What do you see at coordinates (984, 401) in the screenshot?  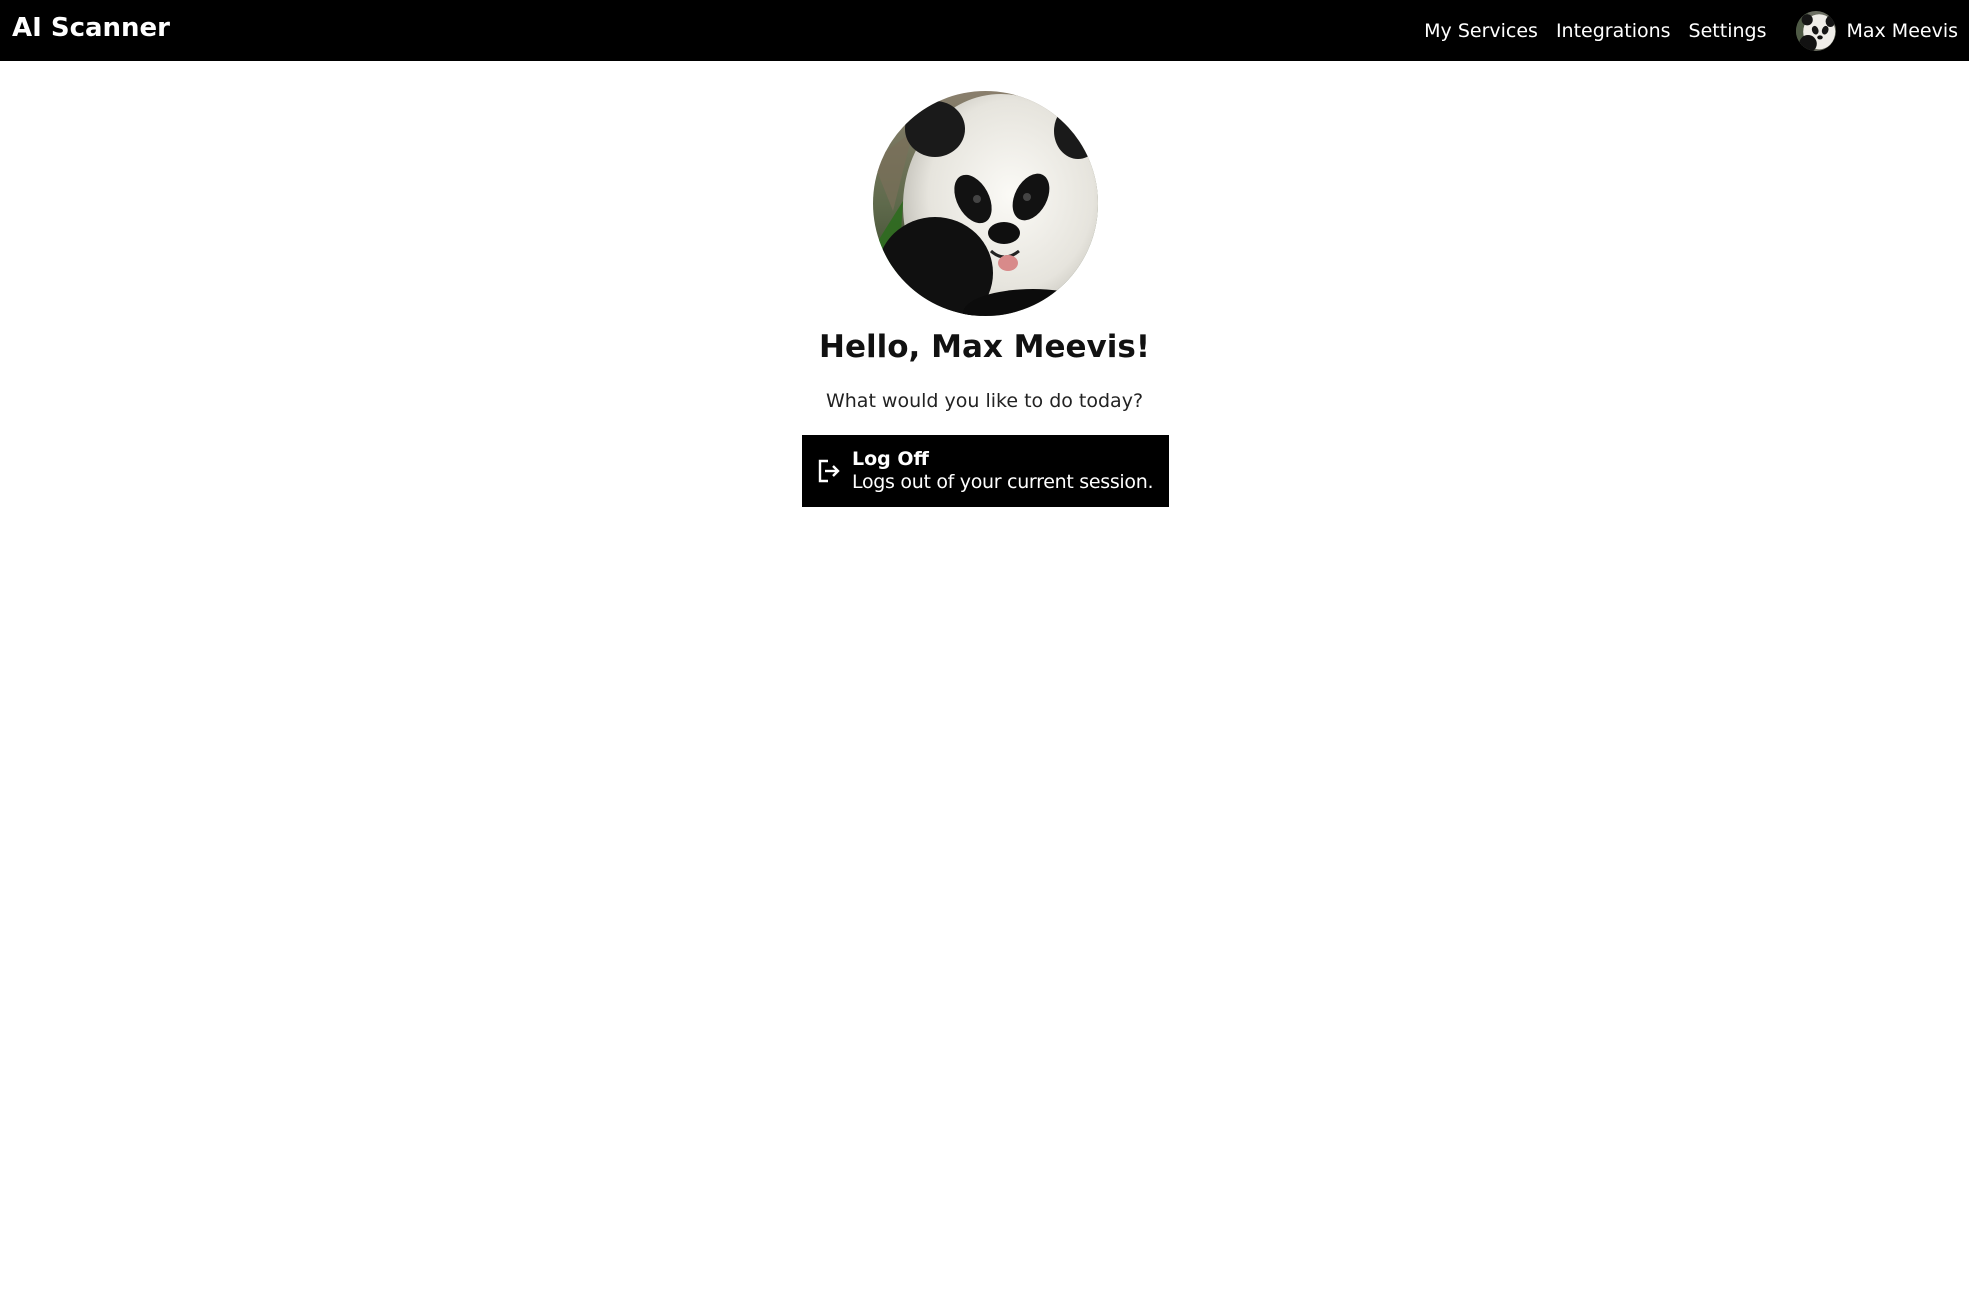 I see `page-subtitle: What would you like to do today?` at bounding box center [984, 401].